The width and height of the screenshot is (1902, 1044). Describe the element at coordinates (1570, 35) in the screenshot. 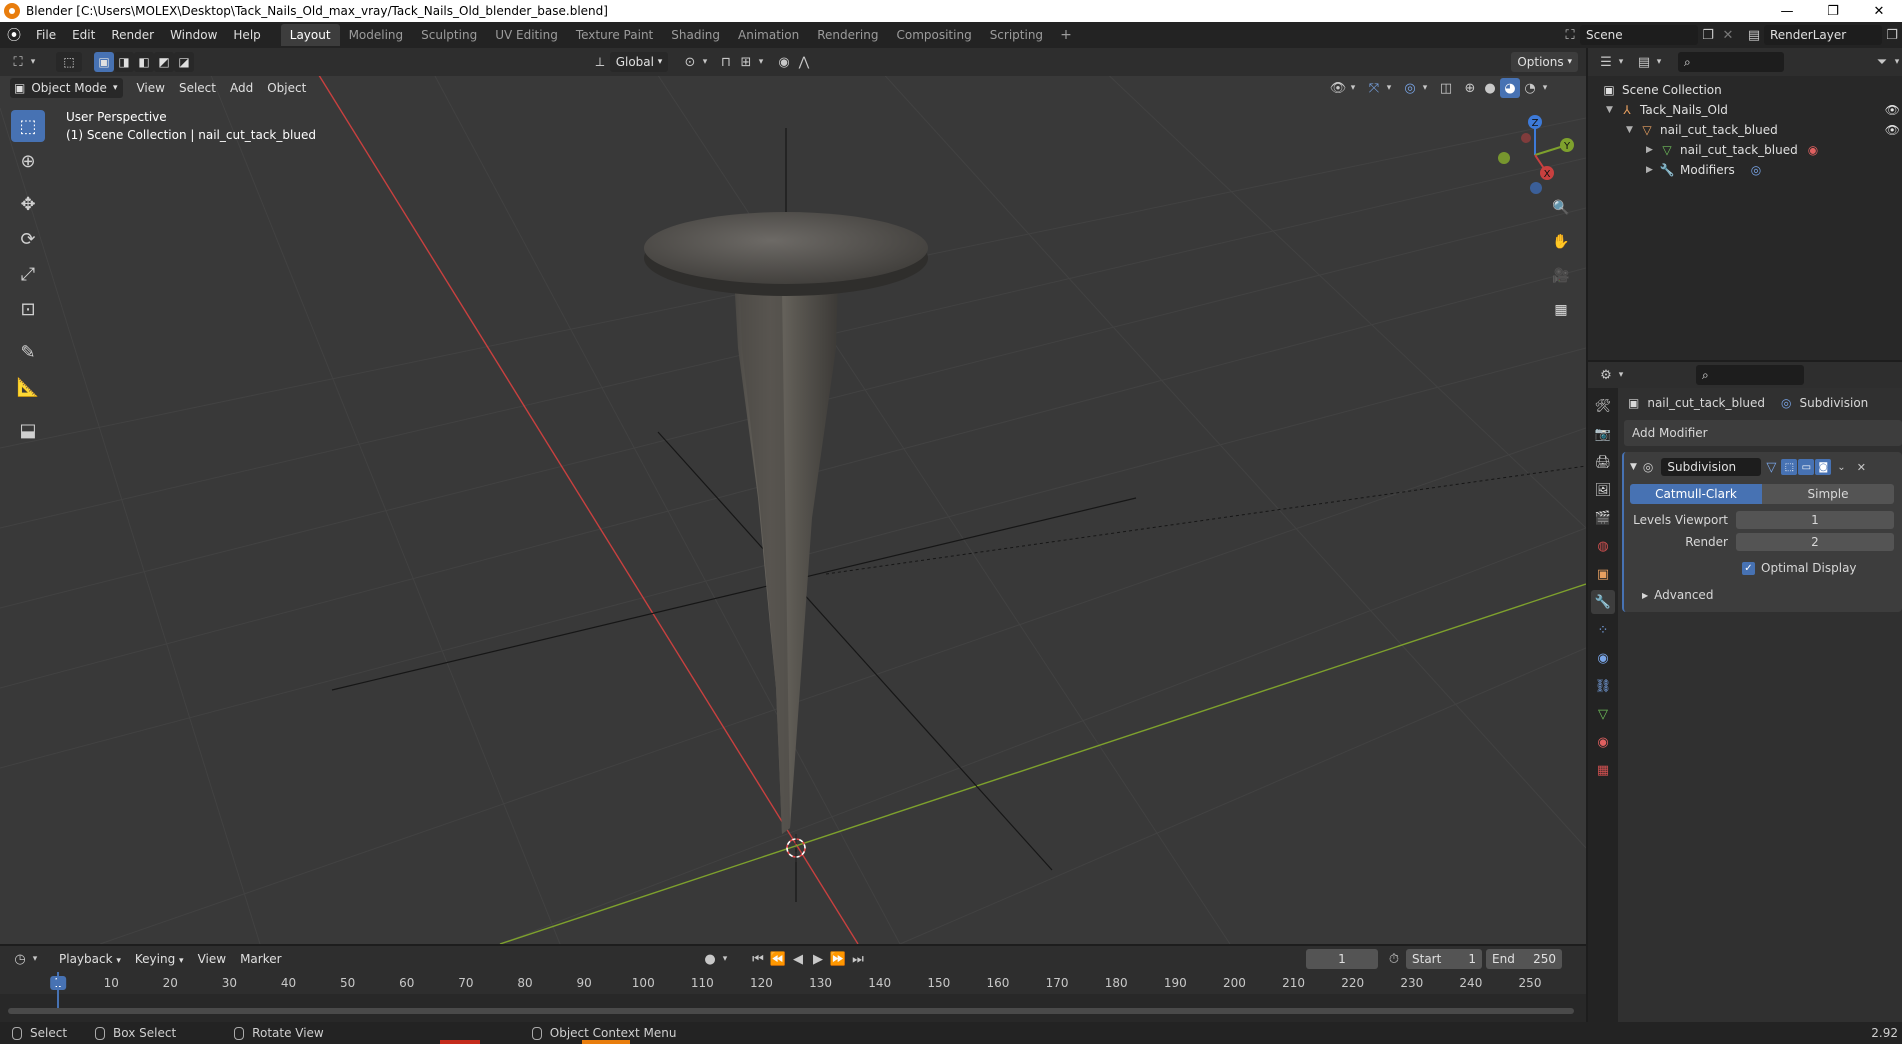

I see `scene-selector-icon: ⛶` at that location.